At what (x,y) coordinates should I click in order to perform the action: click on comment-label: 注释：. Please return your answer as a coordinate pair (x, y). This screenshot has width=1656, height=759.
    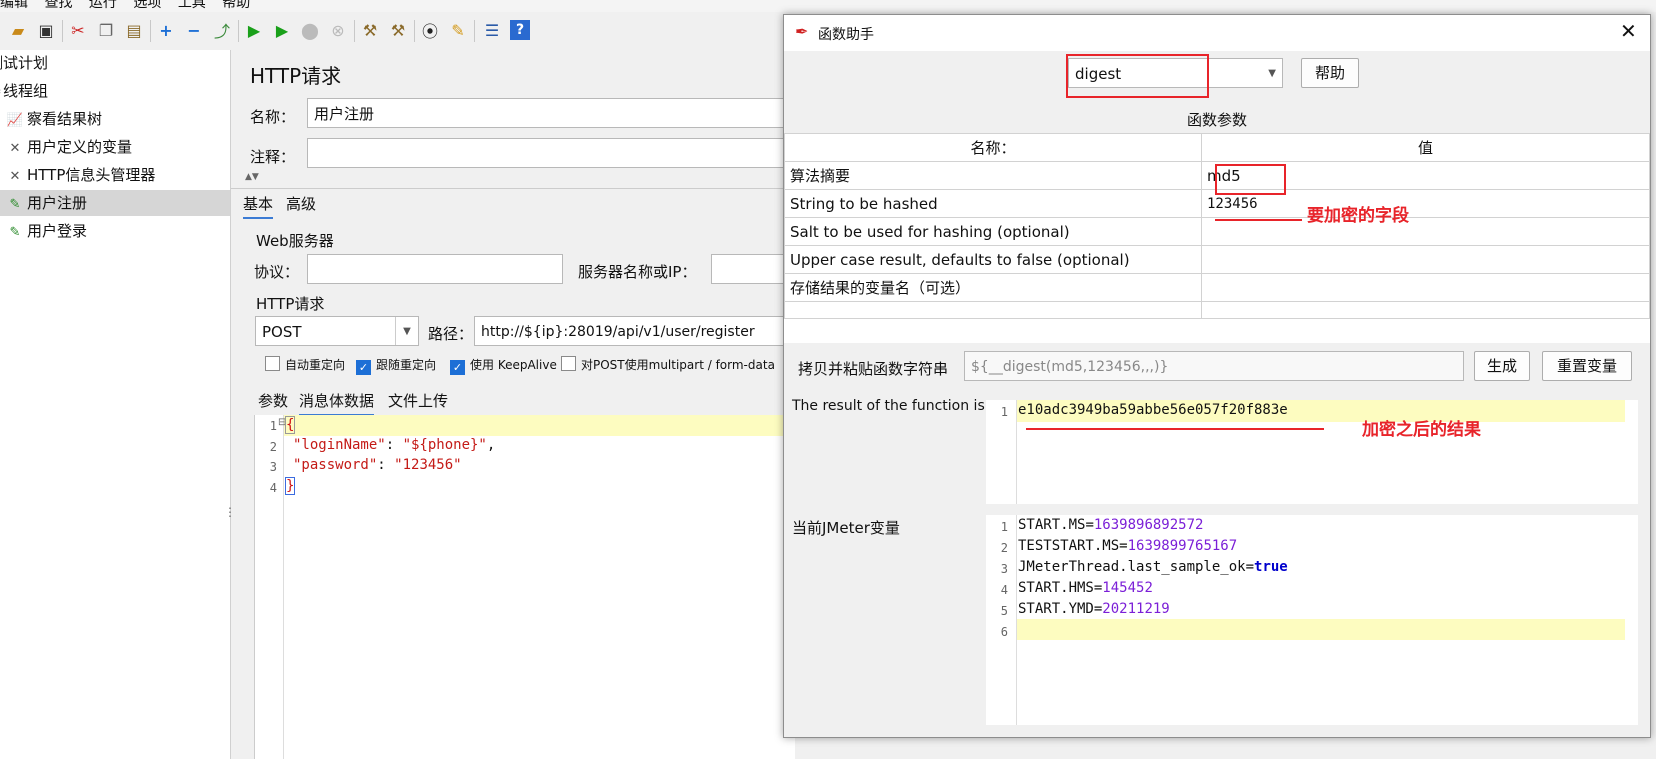
    Looking at the image, I should click on (273, 157).